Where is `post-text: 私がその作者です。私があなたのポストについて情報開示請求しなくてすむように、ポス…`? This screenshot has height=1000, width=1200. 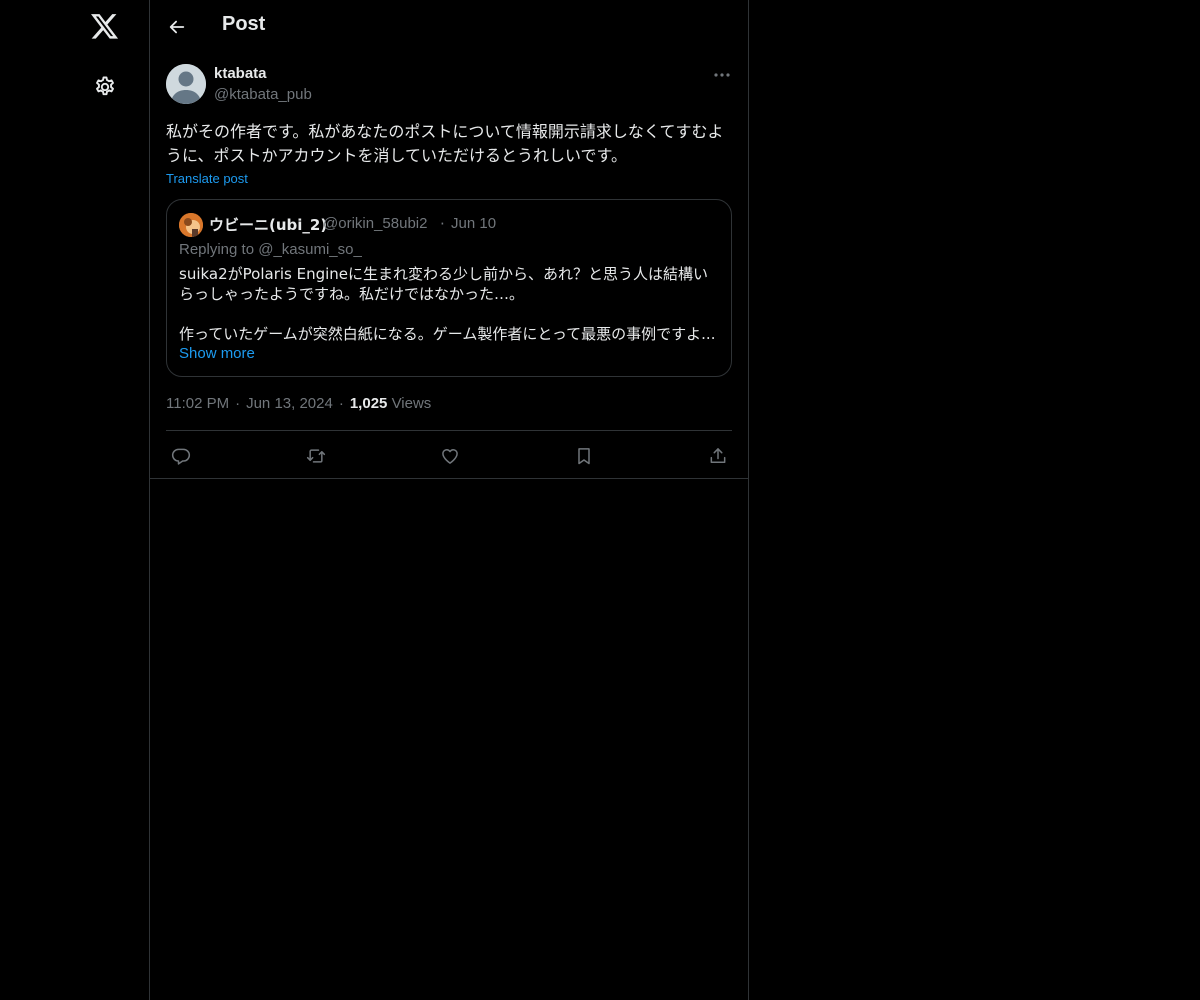 post-text: 私がその作者です。私があなたのポストについて情報開示請求しなくてすむように、ポス… is located at coordinates (445, 143).